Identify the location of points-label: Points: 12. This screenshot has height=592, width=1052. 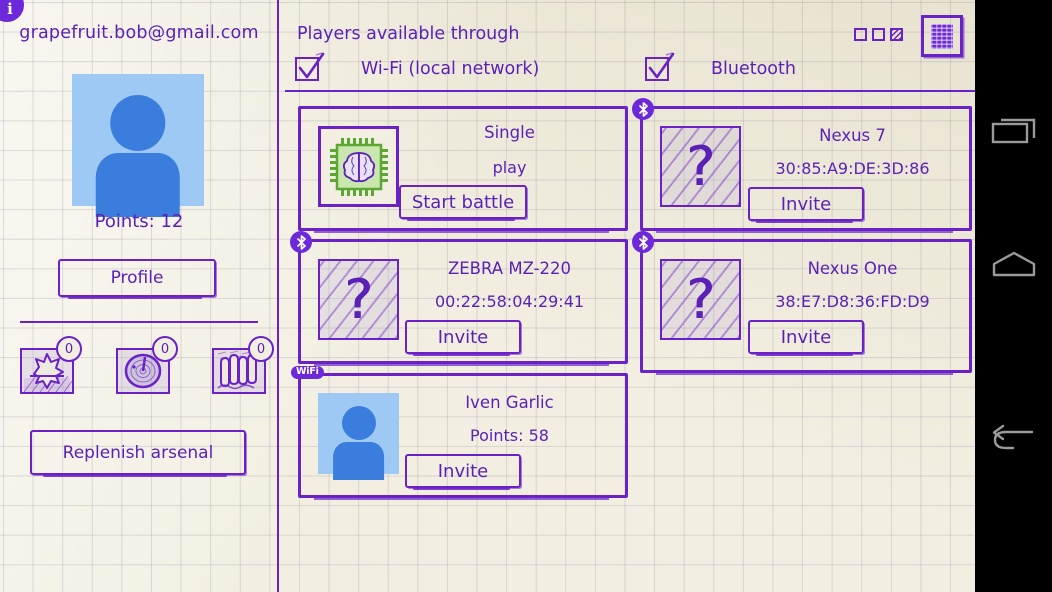
(139, 221).